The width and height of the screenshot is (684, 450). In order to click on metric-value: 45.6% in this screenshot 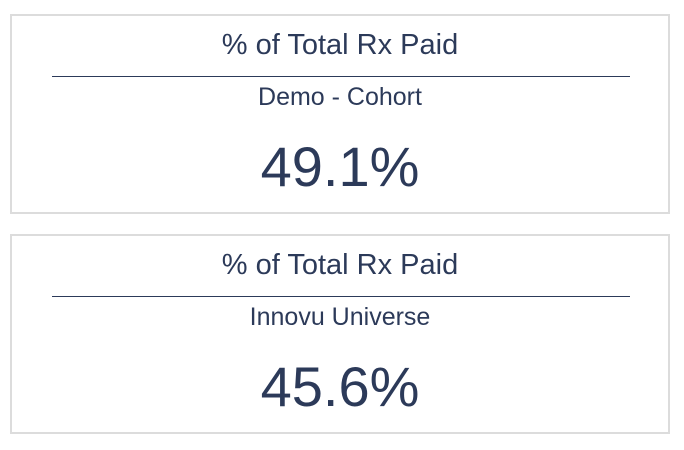, I will do `click(340, 386)`.